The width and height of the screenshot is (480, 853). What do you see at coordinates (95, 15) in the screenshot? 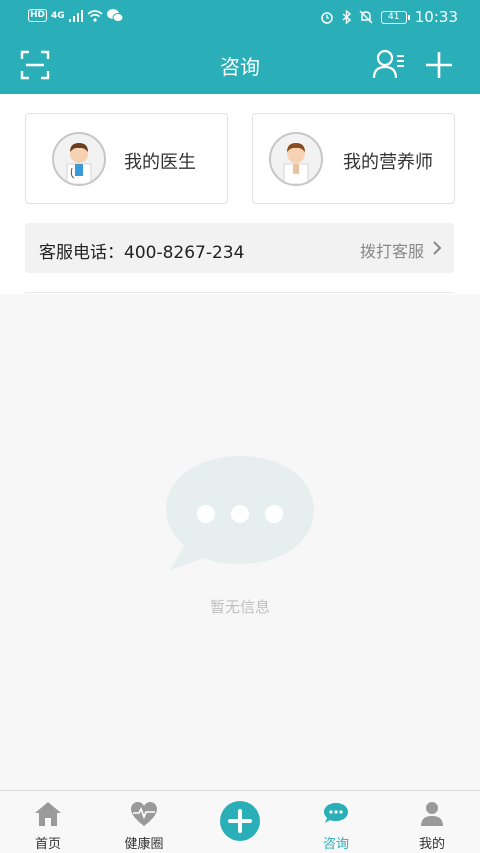
I see `wifi-icon` at bounding box center [95, 15].